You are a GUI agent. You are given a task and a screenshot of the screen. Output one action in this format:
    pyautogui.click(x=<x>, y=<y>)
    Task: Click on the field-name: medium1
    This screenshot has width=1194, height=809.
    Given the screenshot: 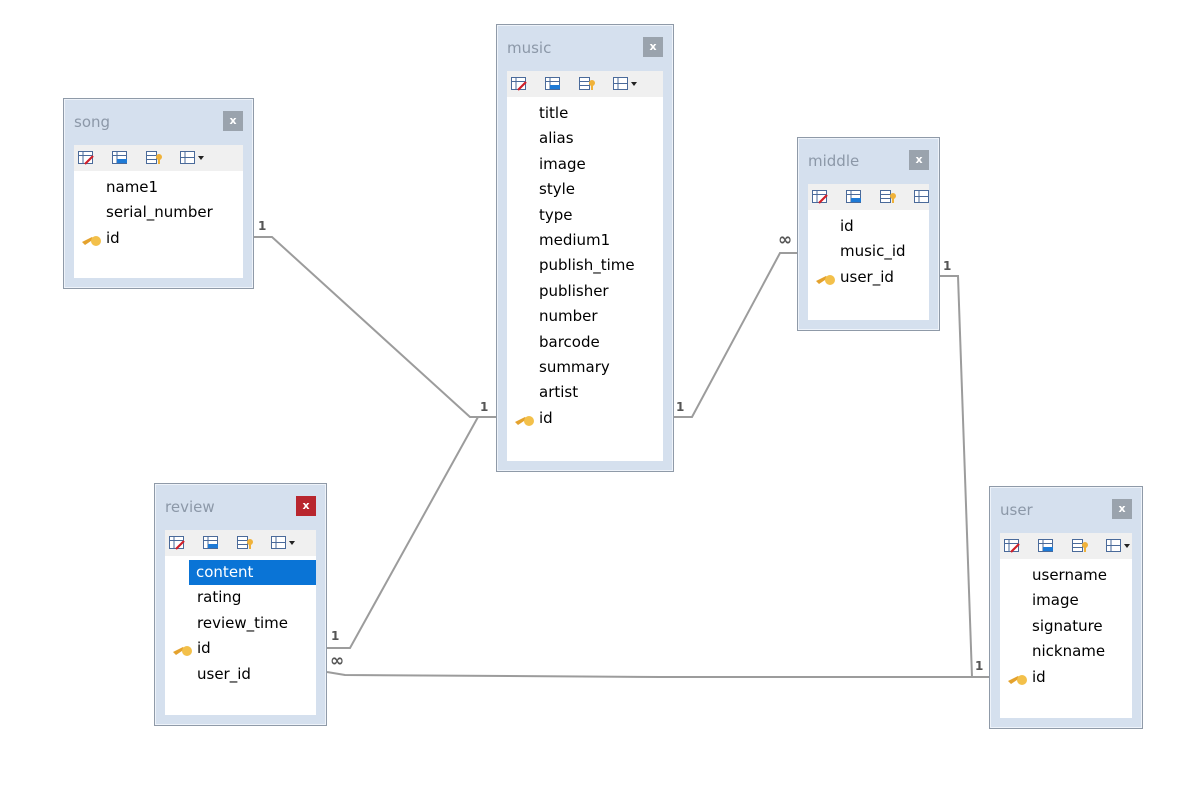 What is the action you would take?
    pyautogui.click(x=575, y=239)
    